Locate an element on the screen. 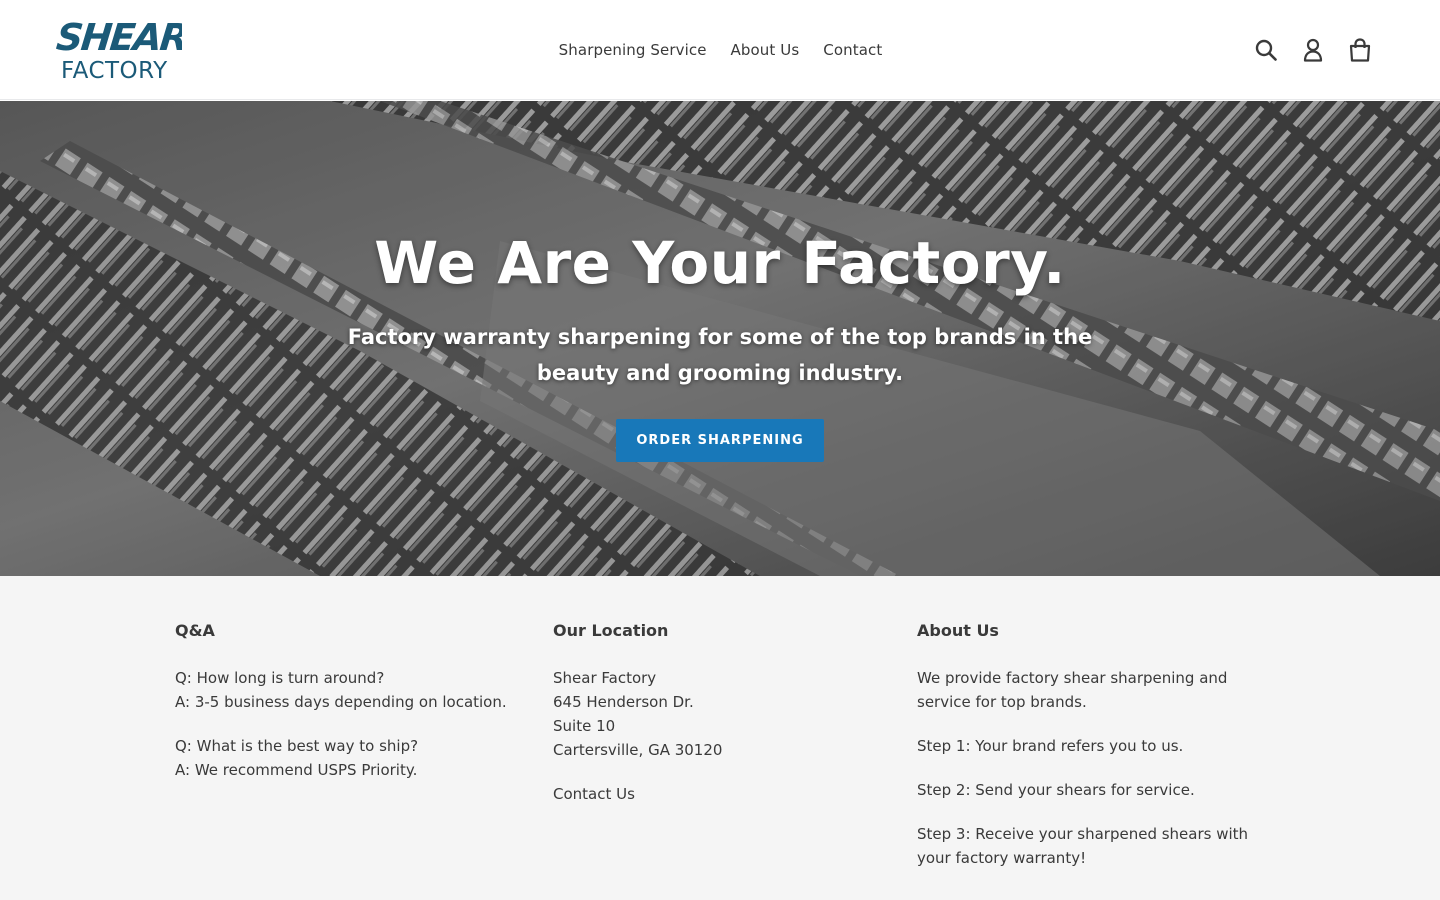  address-line: Shear Factory is located at coordinates (605, 678).